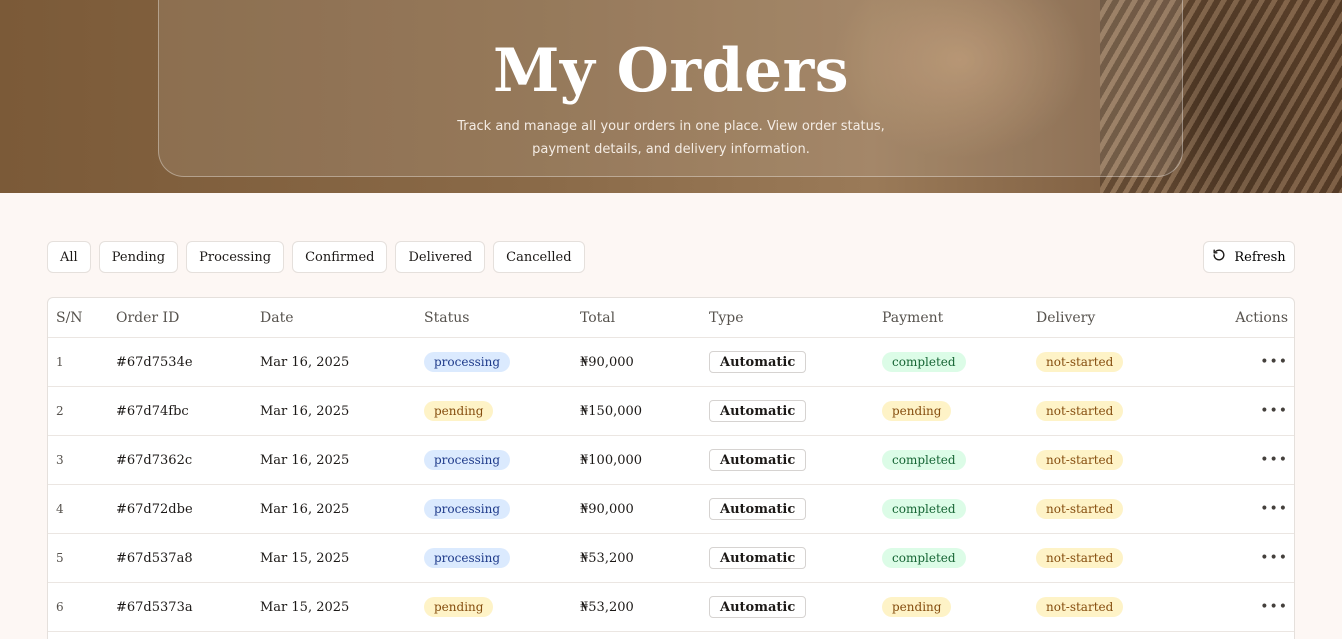 Image resolution: width=1342 pixels, height=639 pixels. What do you see at coordinates (154, 558) in the screenshot?
I see `order-id: #67d537a8` at bounding box center [154, 558].